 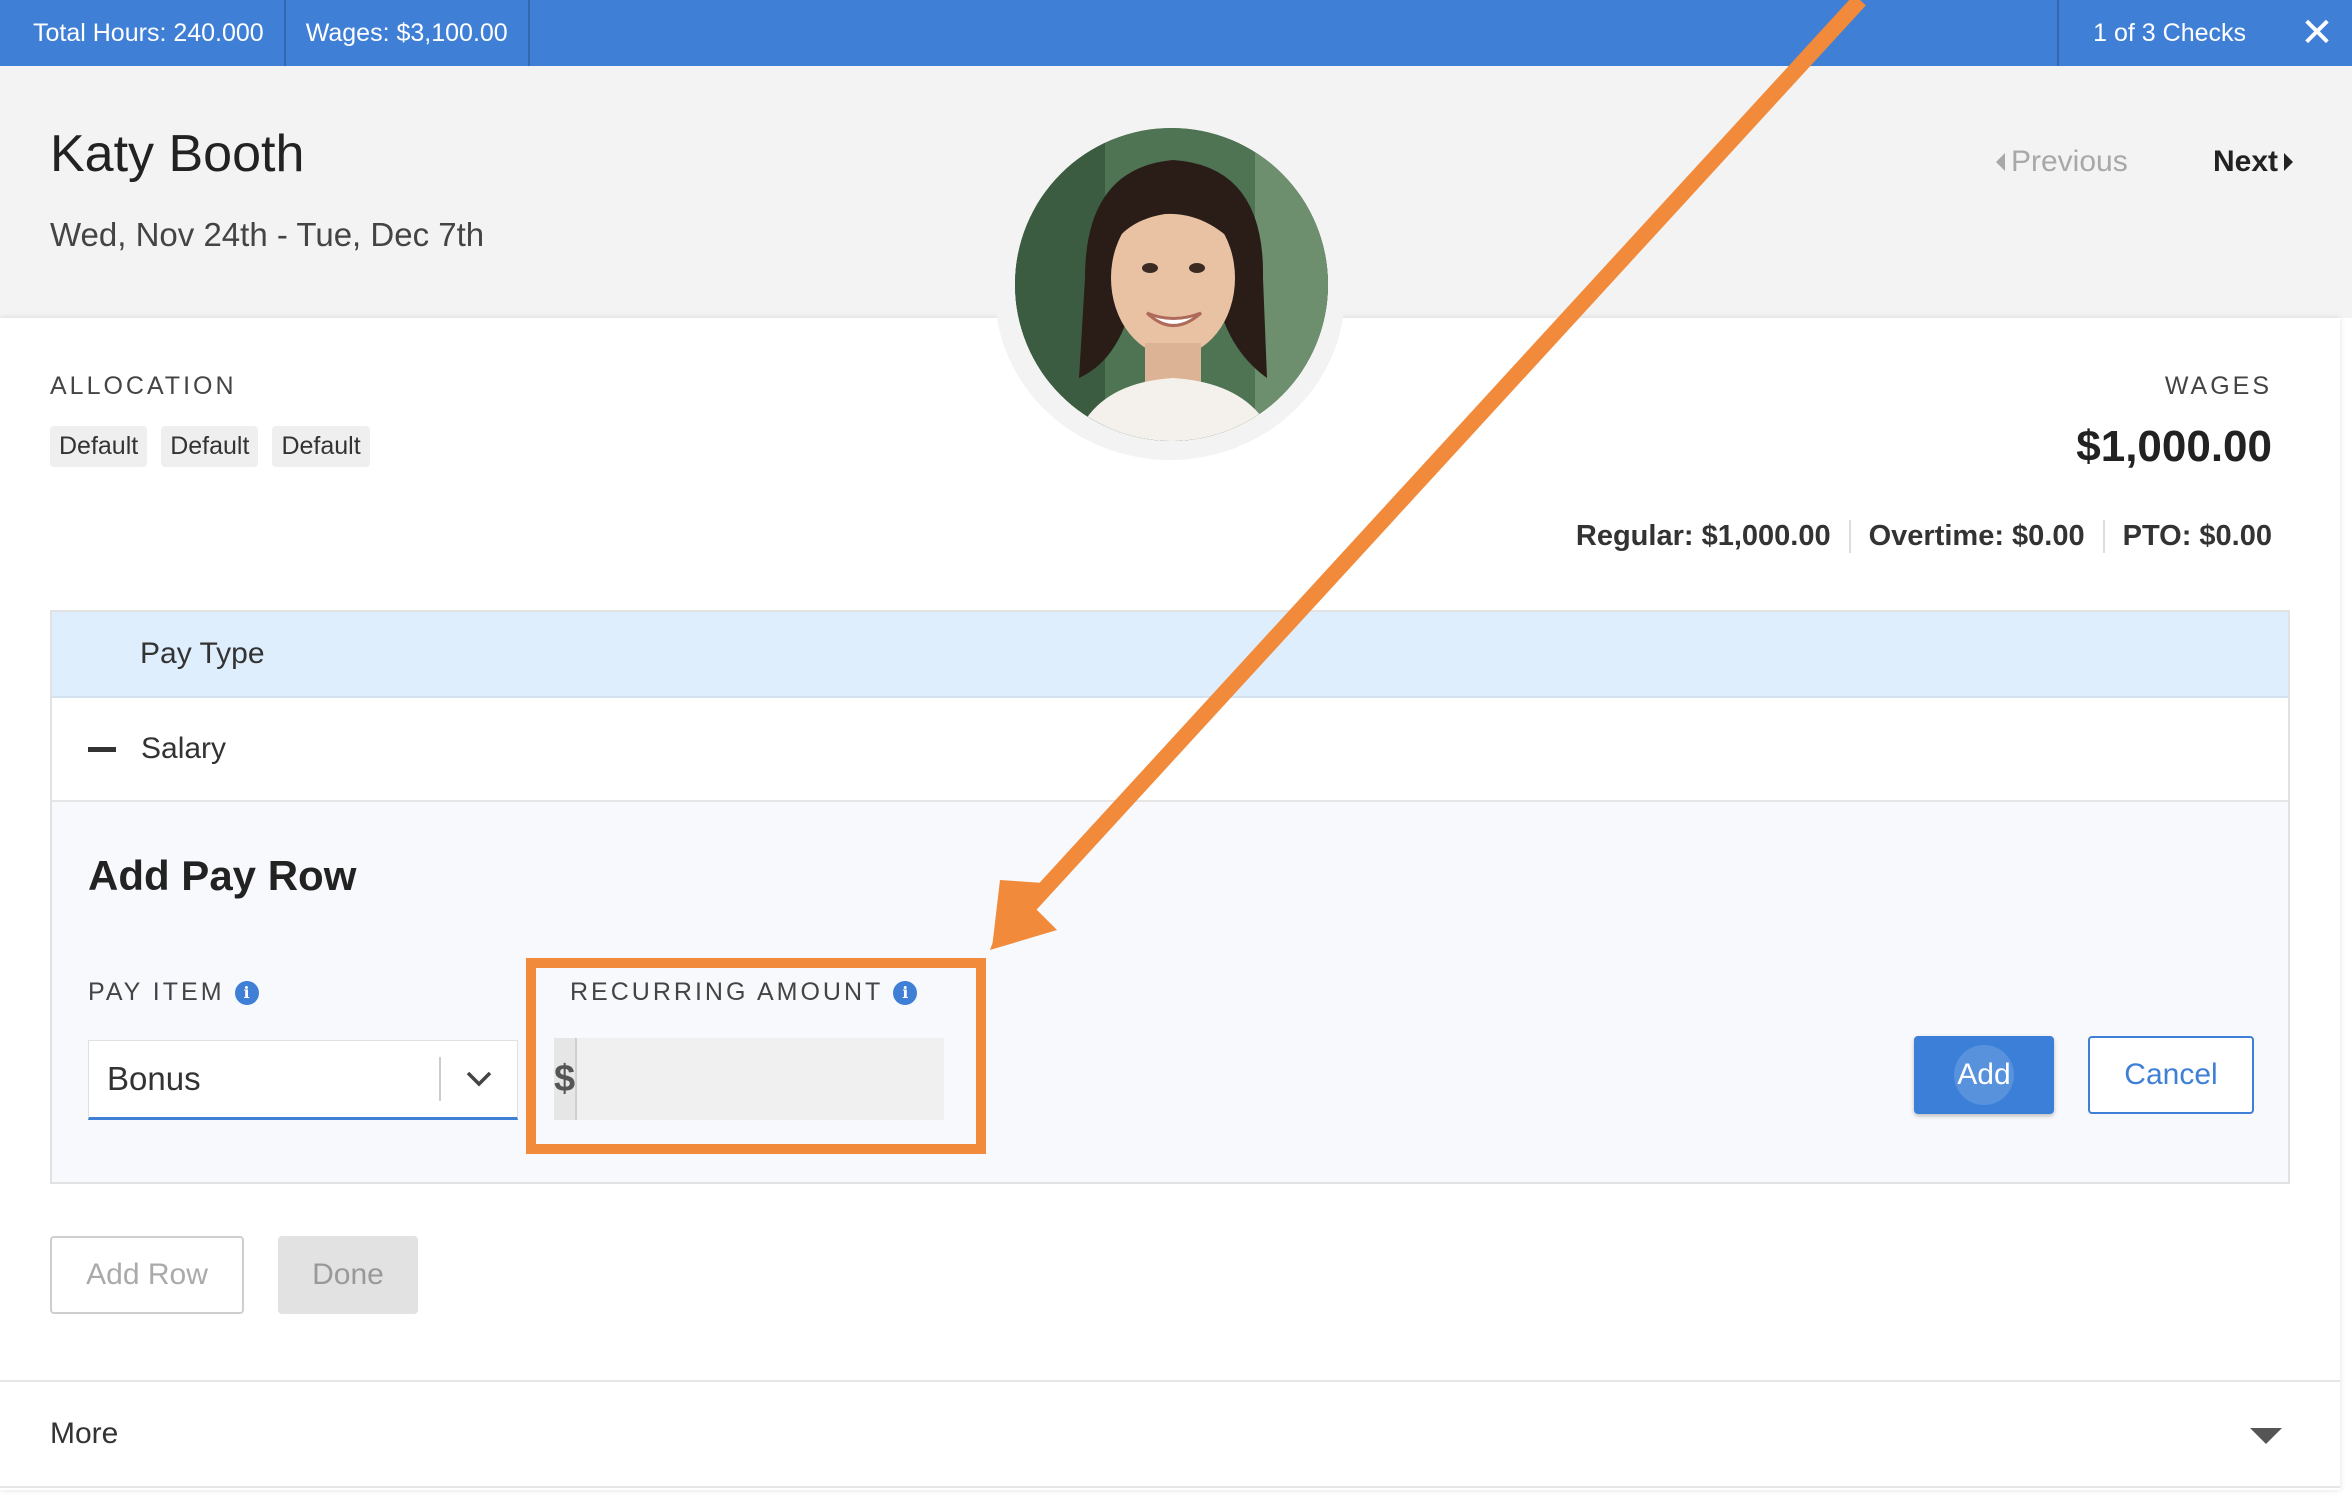 I want to click on pay-period: Wed, Nov 24th - Tue, Dec 7th, so click(x=267, y=234).